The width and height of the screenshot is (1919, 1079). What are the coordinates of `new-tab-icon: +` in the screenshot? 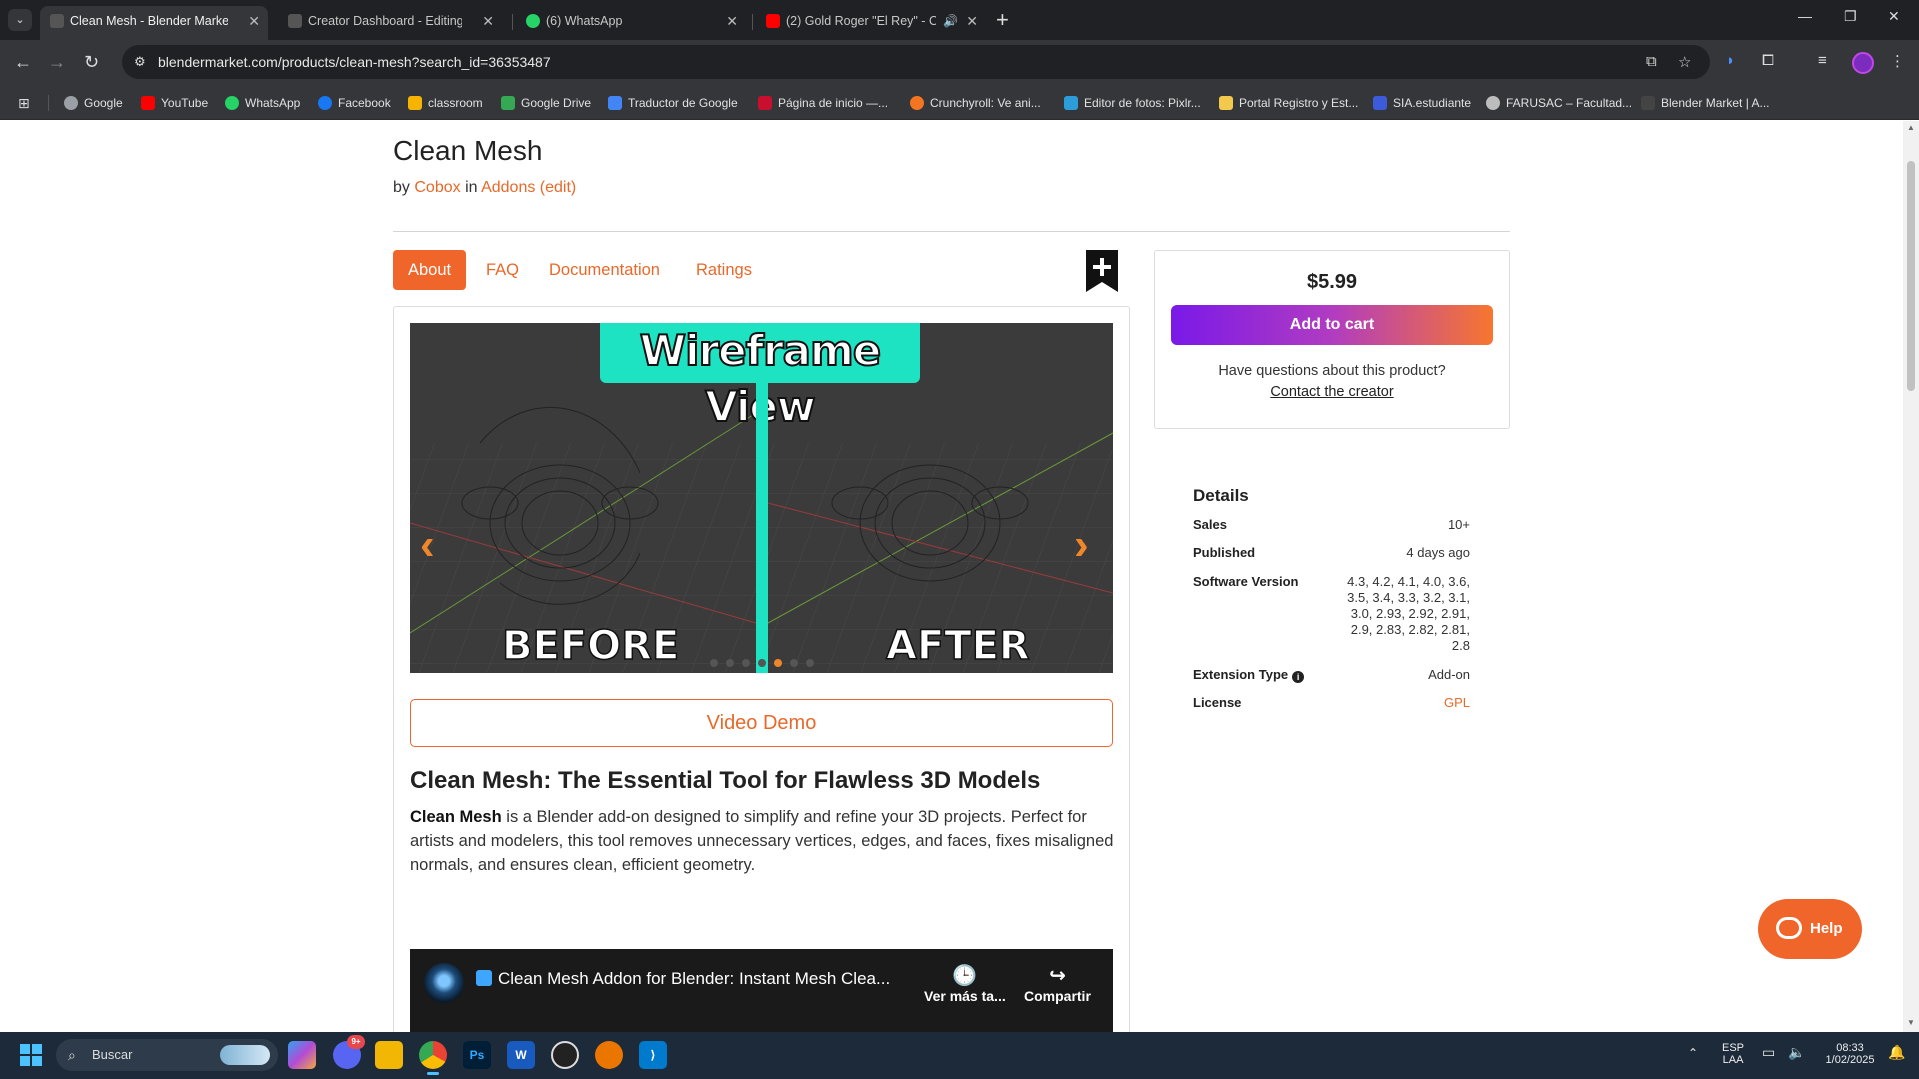 It's located at (1002, 20).